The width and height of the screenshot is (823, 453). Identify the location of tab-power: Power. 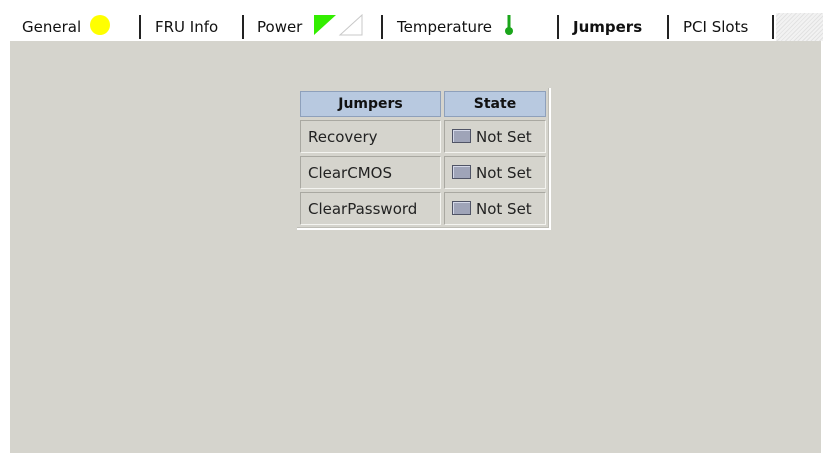
(313, 27).